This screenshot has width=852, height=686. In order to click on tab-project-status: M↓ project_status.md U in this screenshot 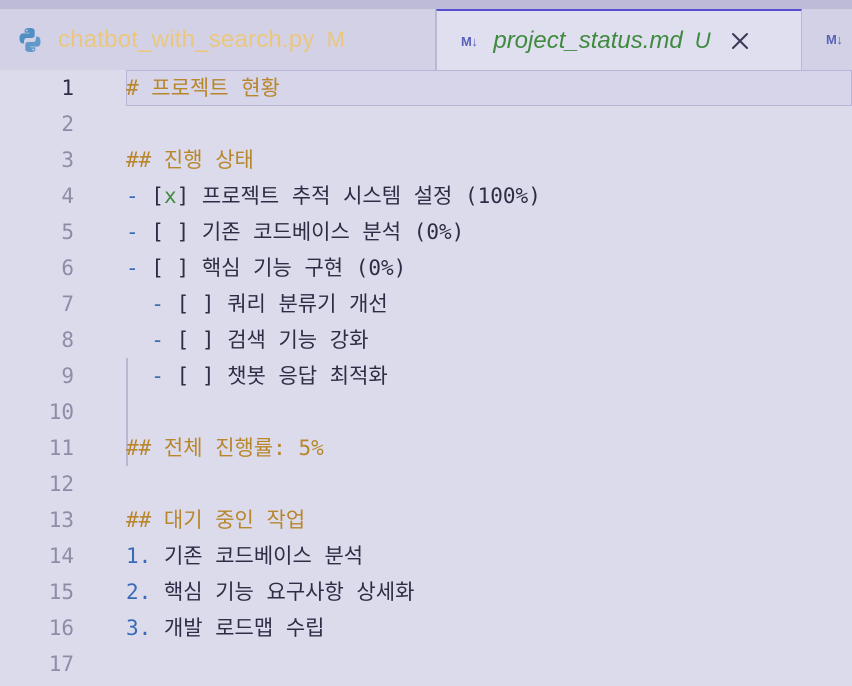, I will do `click(619, 40)`.